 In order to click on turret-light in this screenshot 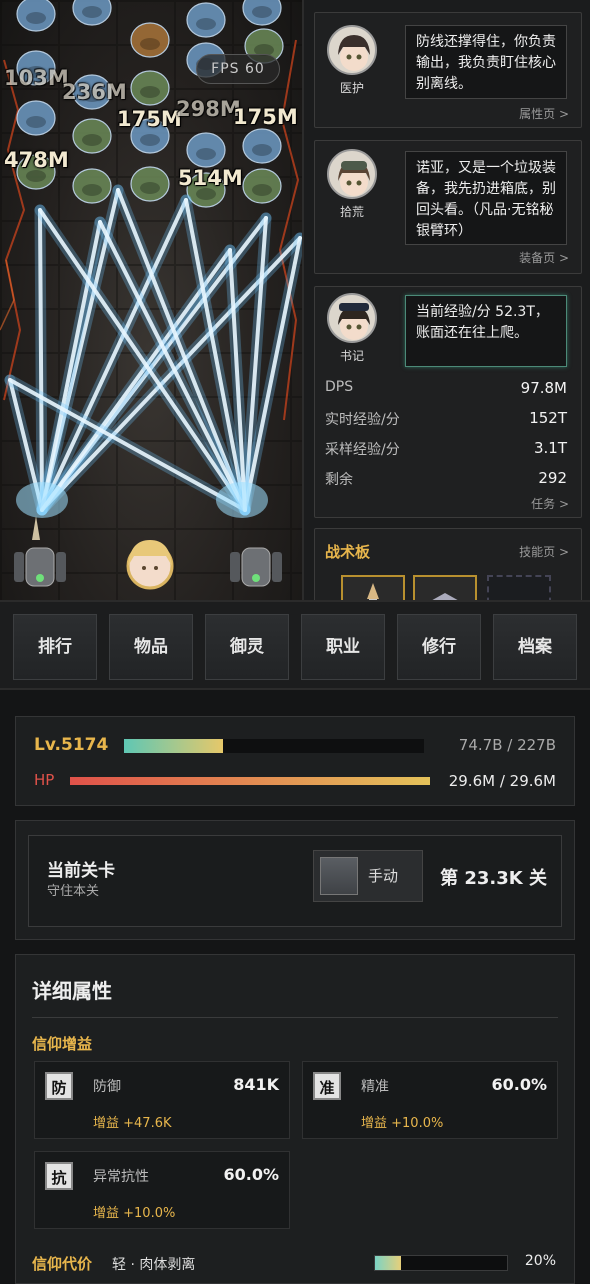, I will do `click(40, 578)`.